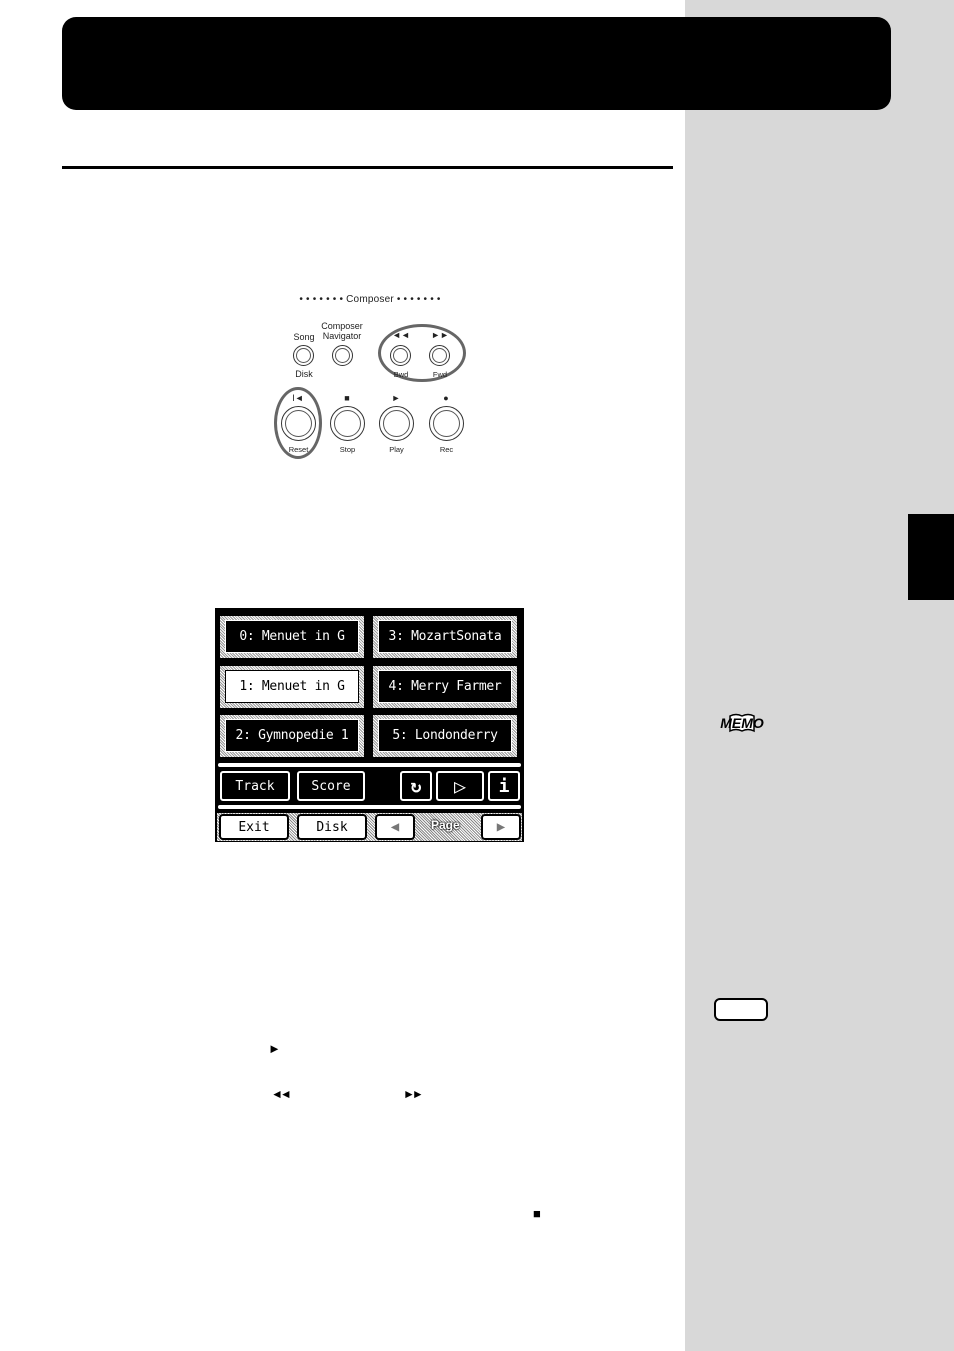 This screenshot has height=1351, width=954. I want to click on stop-button, so click(347, 423).